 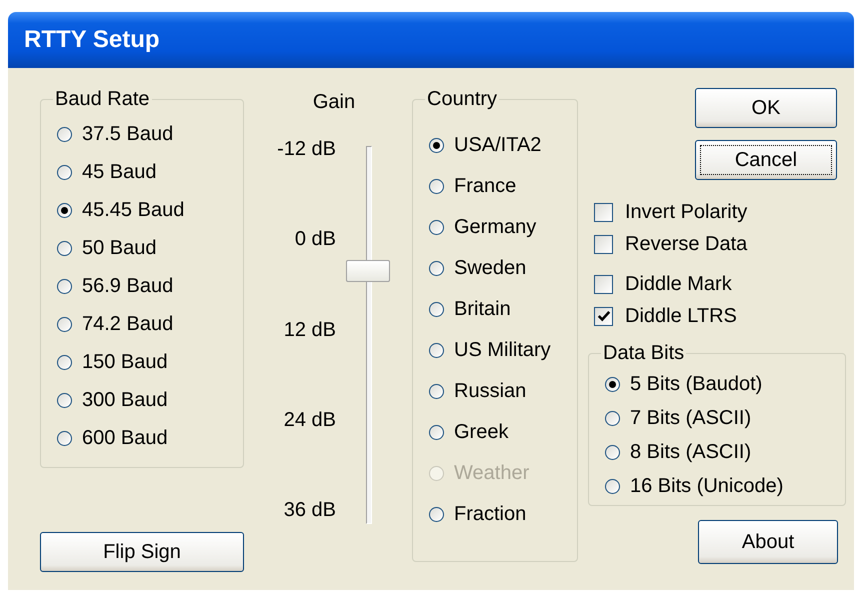 What do you see at coordinates (503, 432) in the screenshot?
I see `country-radio: Greek` at bounding box center [503, 432].